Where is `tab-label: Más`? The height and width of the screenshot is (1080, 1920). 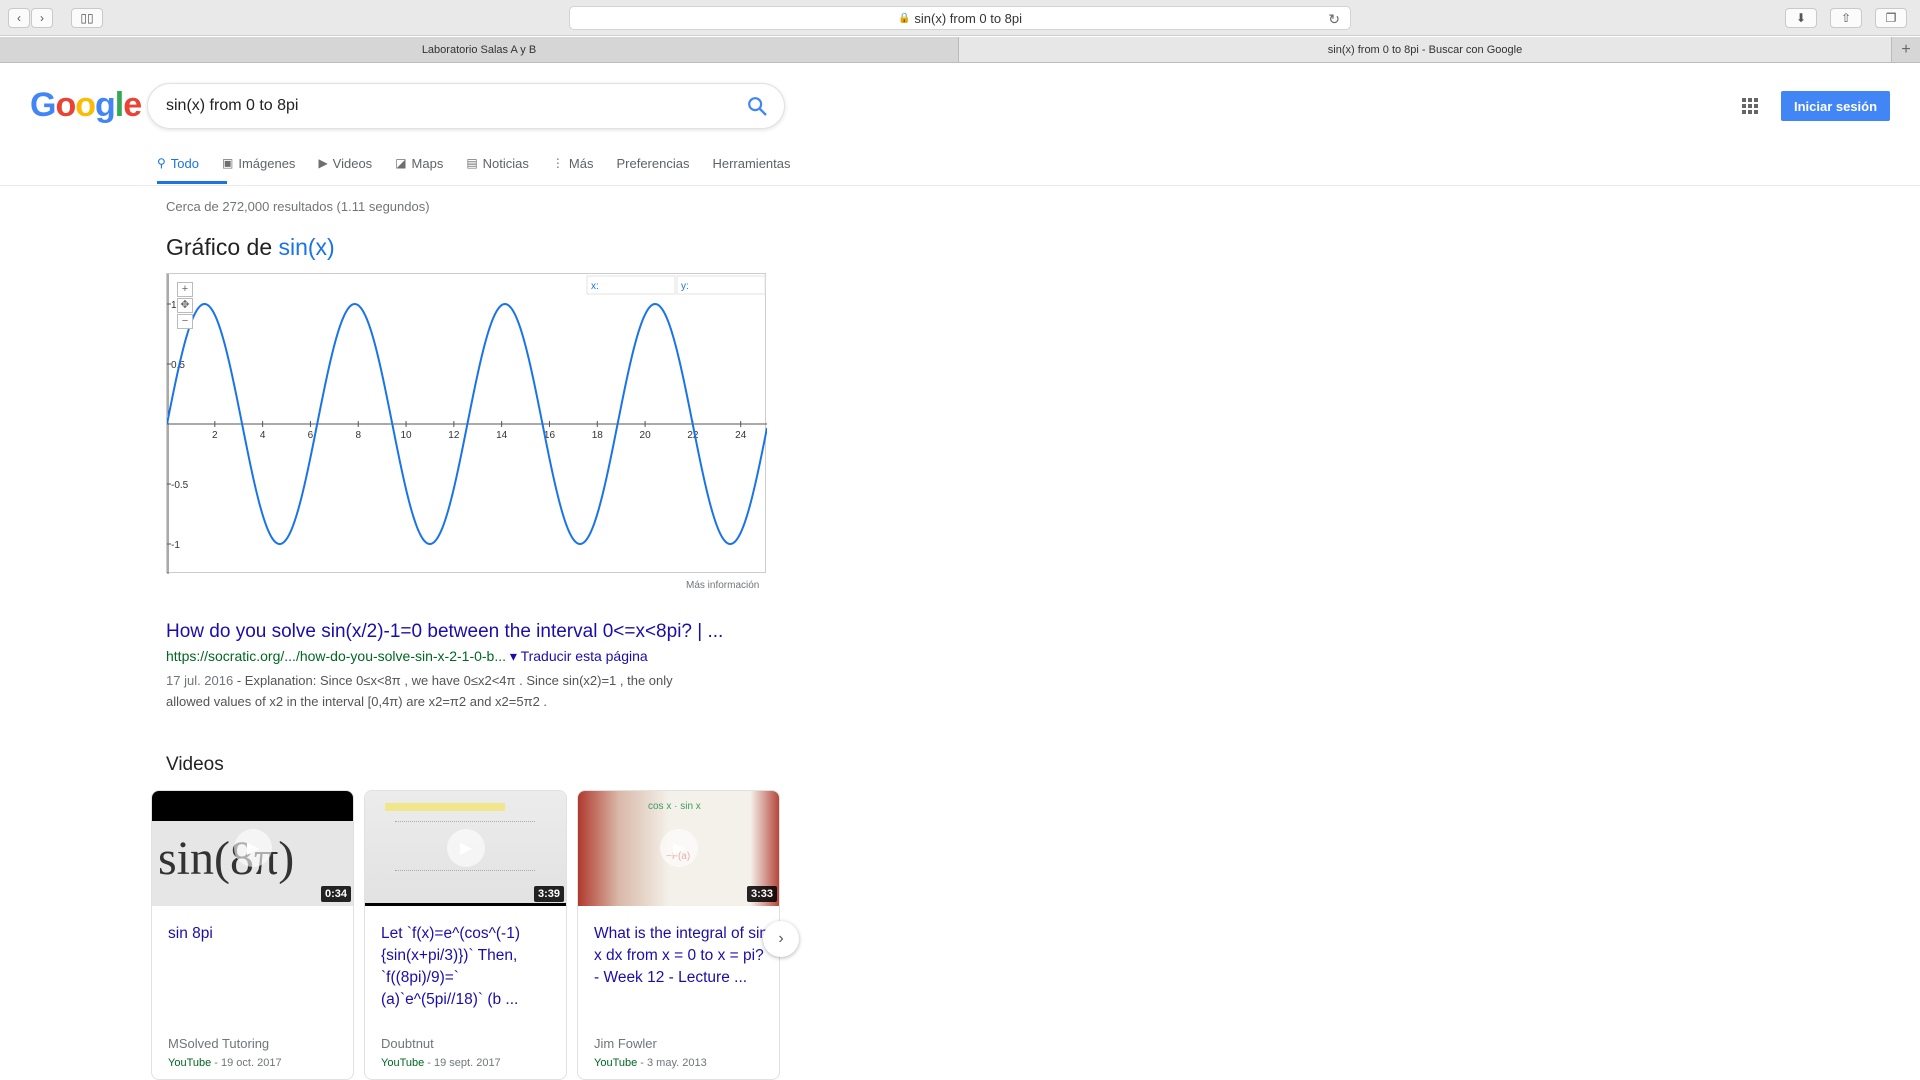 tab-label: Más is located at coordinates (581, 163).